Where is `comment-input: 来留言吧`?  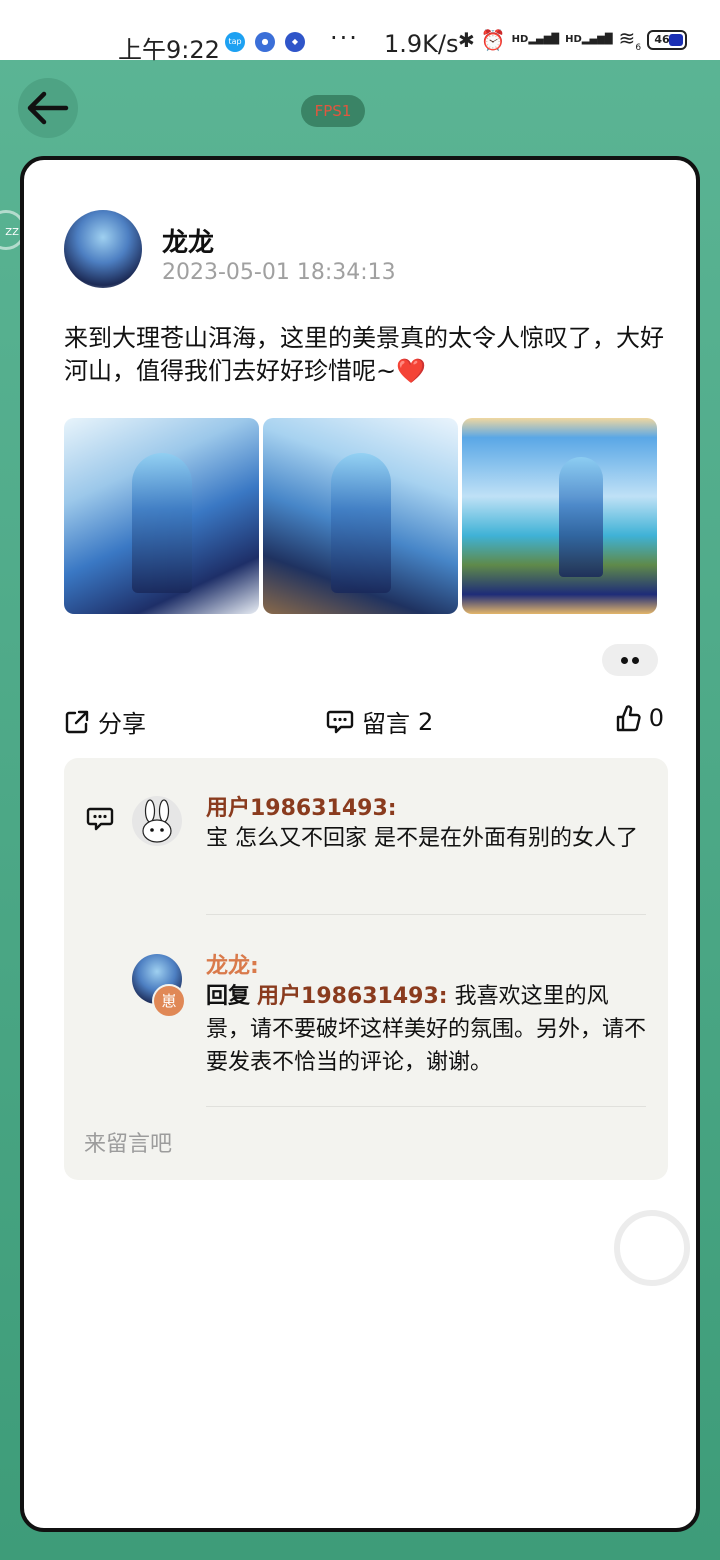 comment-input: 来留言吧 is located at coordinates (128, 1142).